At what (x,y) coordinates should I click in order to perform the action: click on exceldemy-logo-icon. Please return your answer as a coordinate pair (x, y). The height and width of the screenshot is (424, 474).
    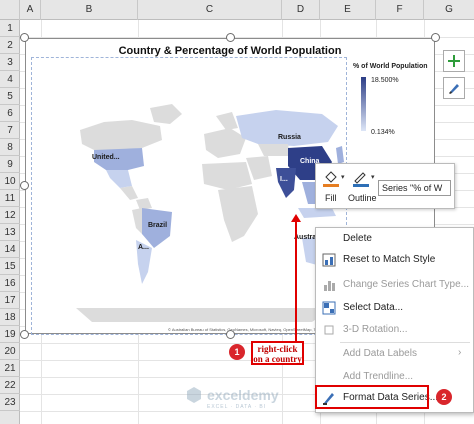
    Looking at the image, I should click on (194, 395).